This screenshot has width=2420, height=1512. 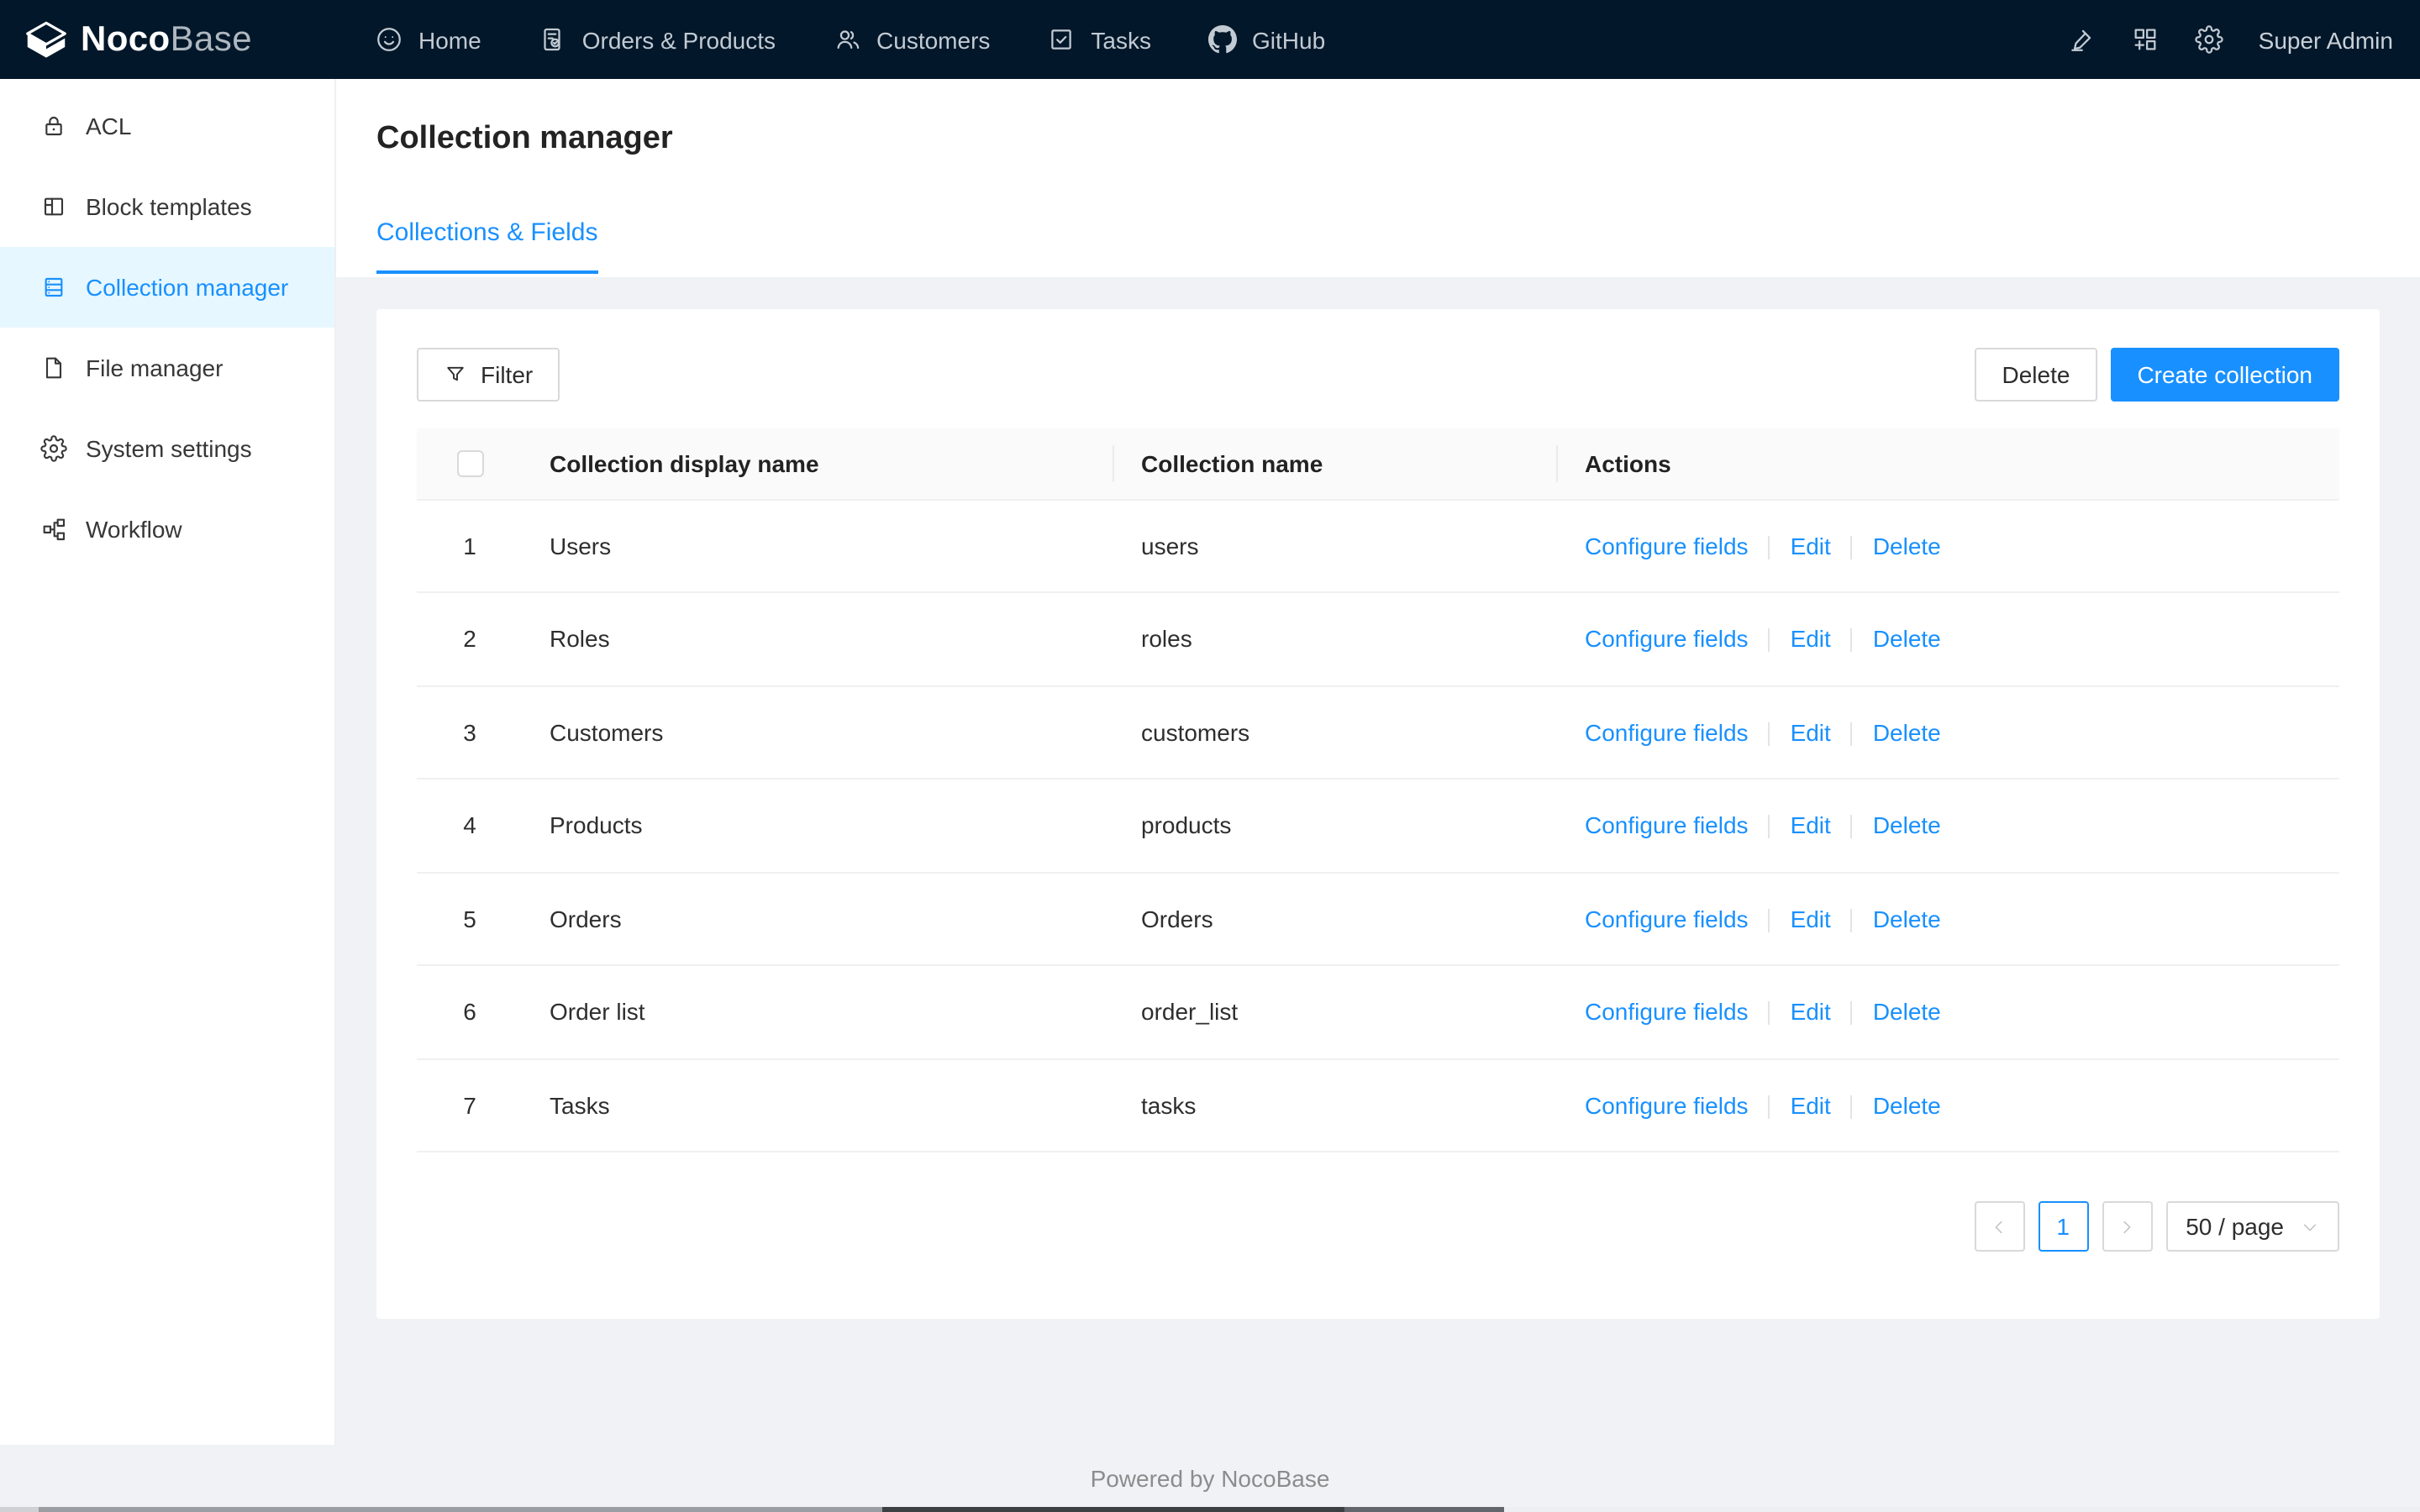 What do you see at coordinates (470, 826) in the screenshot?
I see `row-index-cell: 4` at bounding box center [470, 826].